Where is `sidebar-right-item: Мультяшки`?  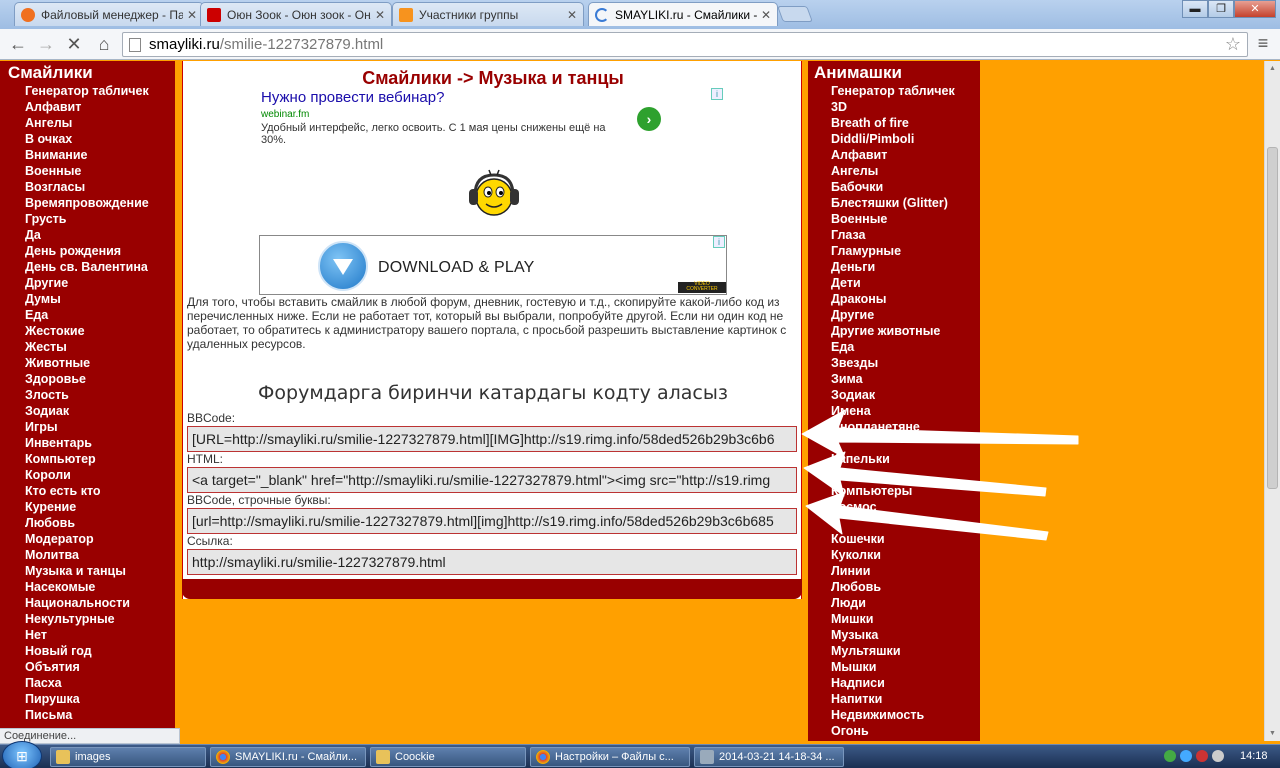 sidebar-right-item: Мультяшки is located at coordinates (905, 651).